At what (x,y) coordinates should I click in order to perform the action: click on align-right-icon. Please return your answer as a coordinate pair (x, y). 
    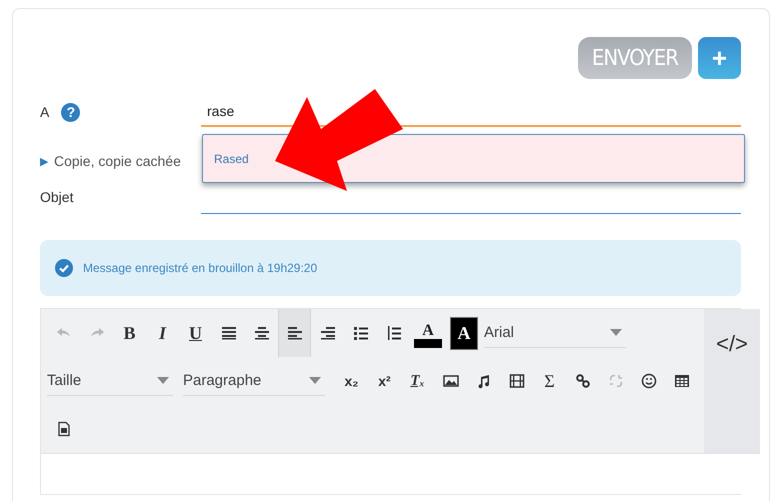
    Looking at the image, I should click on (328, 333).